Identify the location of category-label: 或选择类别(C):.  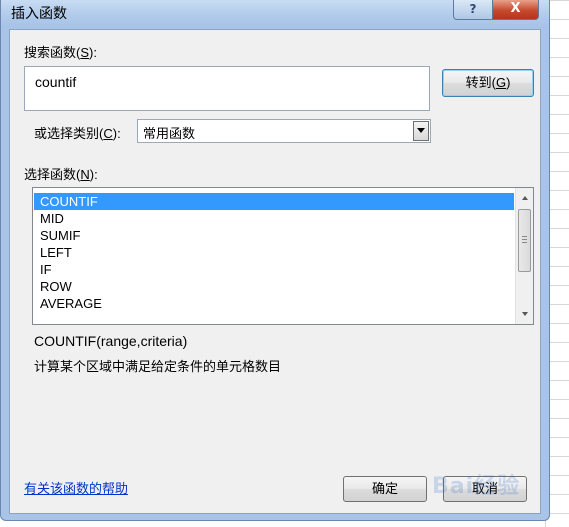
(77, 133).